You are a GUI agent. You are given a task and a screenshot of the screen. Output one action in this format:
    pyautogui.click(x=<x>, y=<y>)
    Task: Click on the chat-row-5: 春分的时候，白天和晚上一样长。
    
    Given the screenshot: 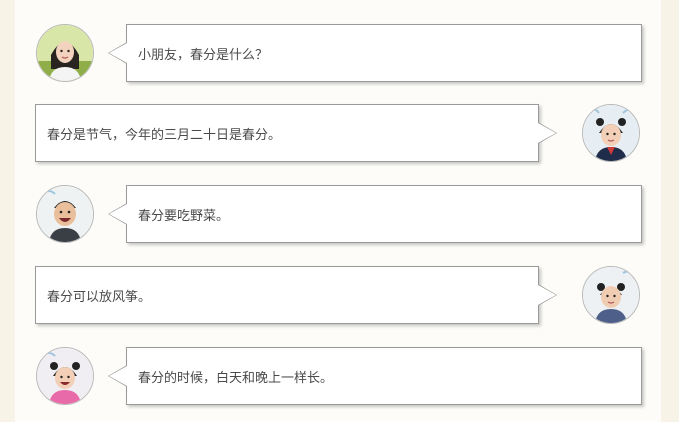 What is the action you would take?
    pyautogui.click(x=339, y=377)
    